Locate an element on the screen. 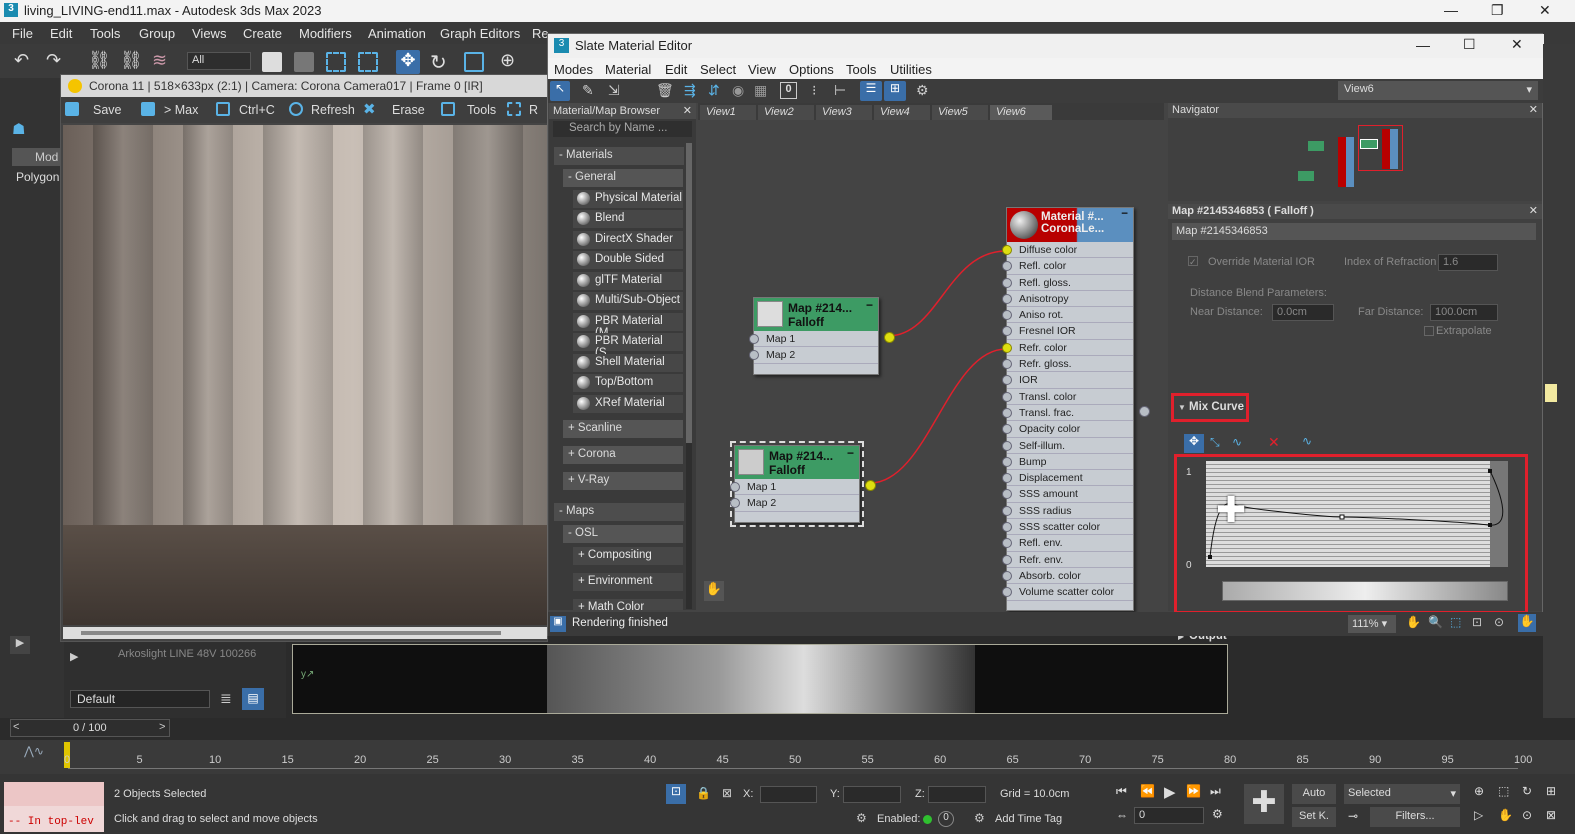 The image size is (1575, 834). viewport-nav-icon-6: ✋ is located at coordinates (1505, 815).